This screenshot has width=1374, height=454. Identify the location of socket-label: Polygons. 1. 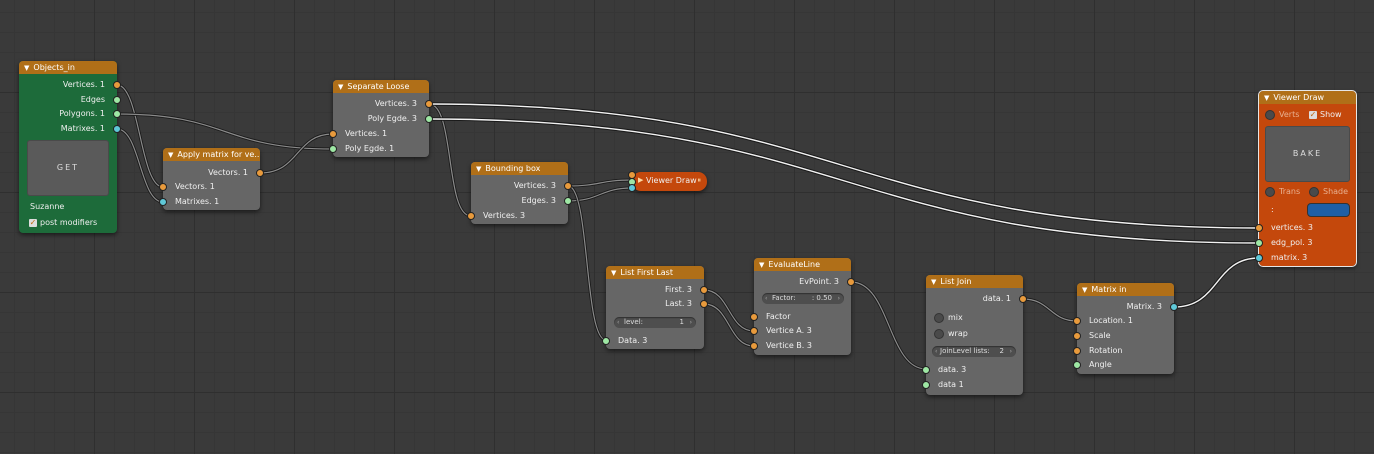
(82, 113).